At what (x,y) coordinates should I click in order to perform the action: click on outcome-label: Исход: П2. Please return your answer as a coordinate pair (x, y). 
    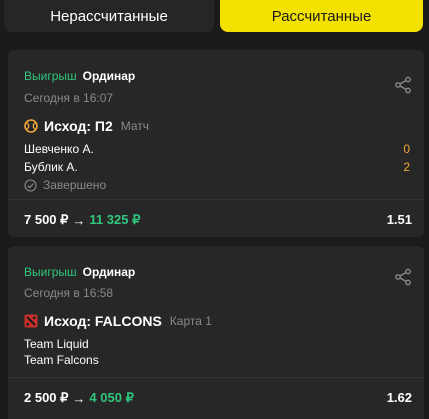
    Looking at the image, I should click on (78, 126).